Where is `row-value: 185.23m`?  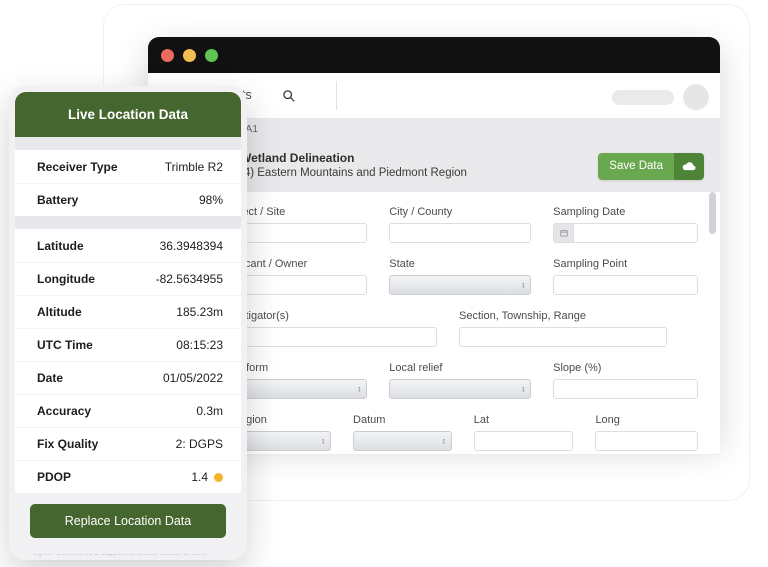 row-value: 185.23m is located at coordinates (199, 312).